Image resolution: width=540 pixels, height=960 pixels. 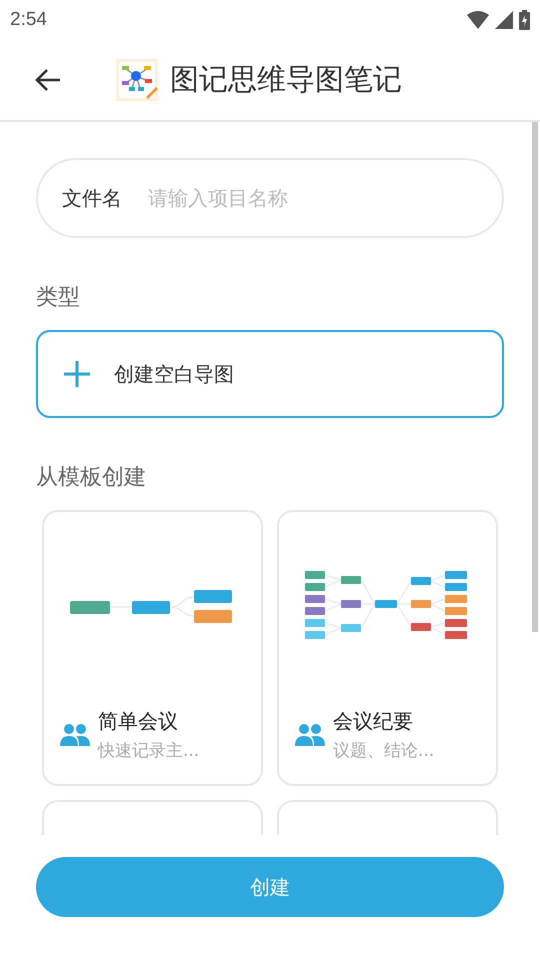 What do you see at coordinates (524, 20) in the screenshot?
I see `battery-icon` at bounding box center [524, 20].